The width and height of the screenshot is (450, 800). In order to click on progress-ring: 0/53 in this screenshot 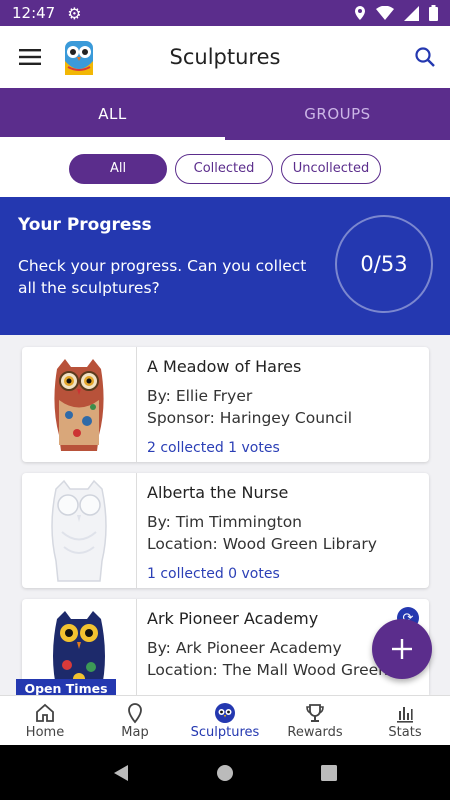, I will do `click(384, 264)`.